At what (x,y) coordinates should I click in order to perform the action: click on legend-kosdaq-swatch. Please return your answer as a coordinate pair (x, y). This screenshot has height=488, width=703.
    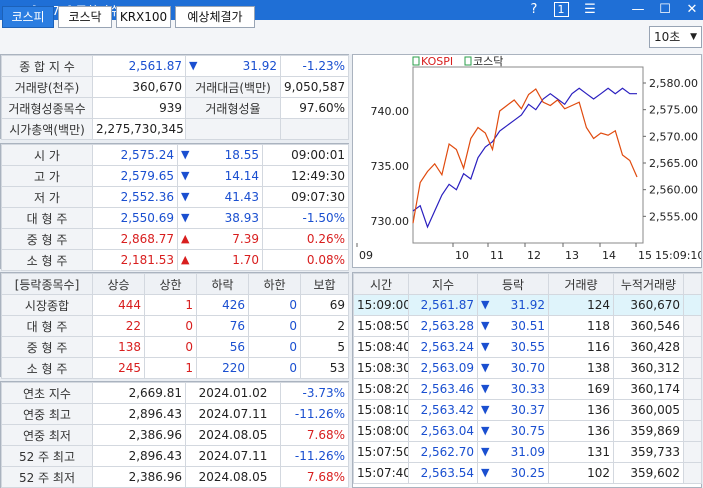
    Looking at the image, I should click on (468, 61).